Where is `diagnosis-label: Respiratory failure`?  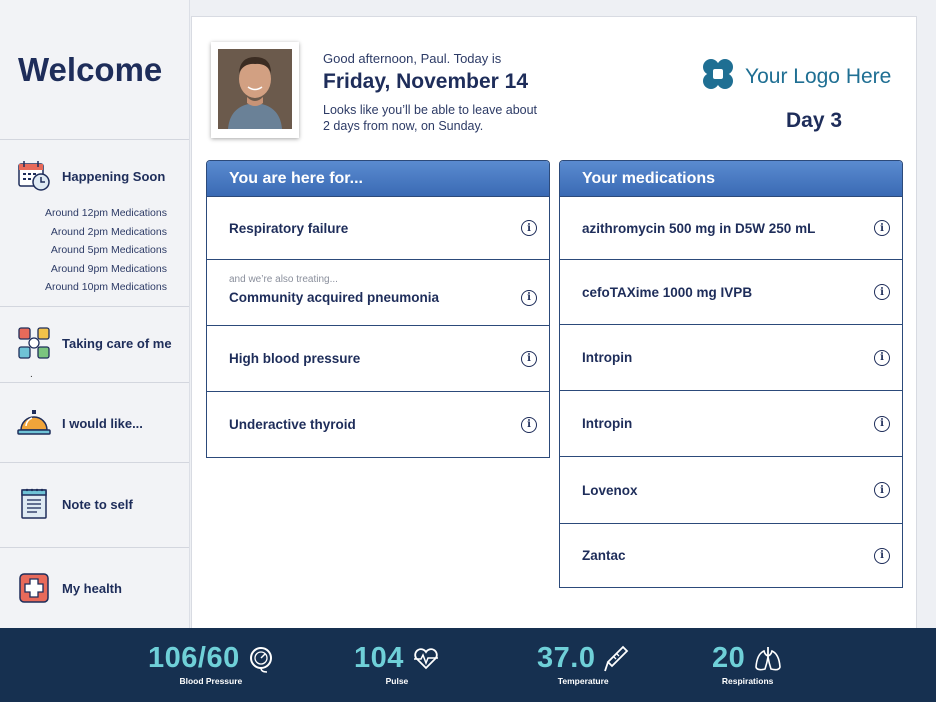
diagnosis-label: Respiratory failure is located at coordinates (289, 228).